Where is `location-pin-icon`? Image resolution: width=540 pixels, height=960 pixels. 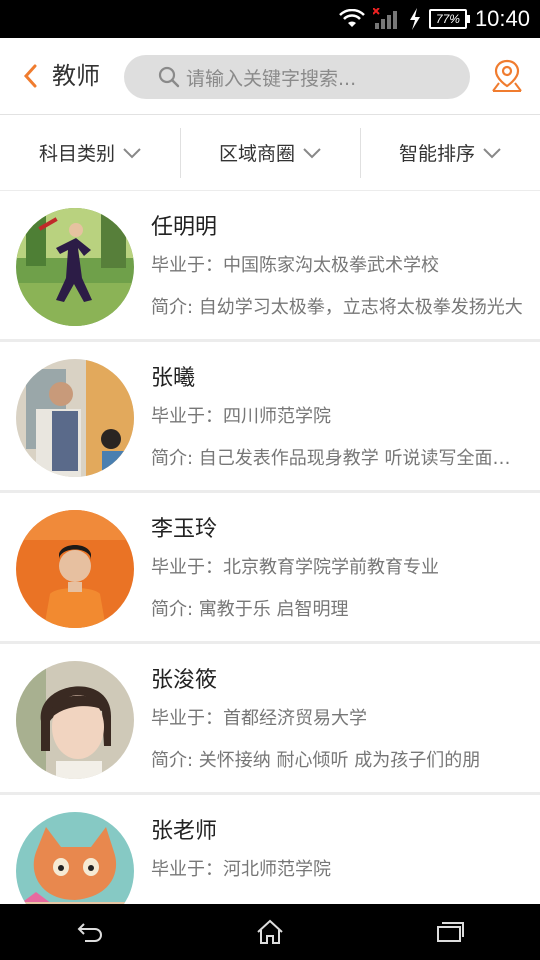
location-pin-icon is located at coordinates (507, 75).